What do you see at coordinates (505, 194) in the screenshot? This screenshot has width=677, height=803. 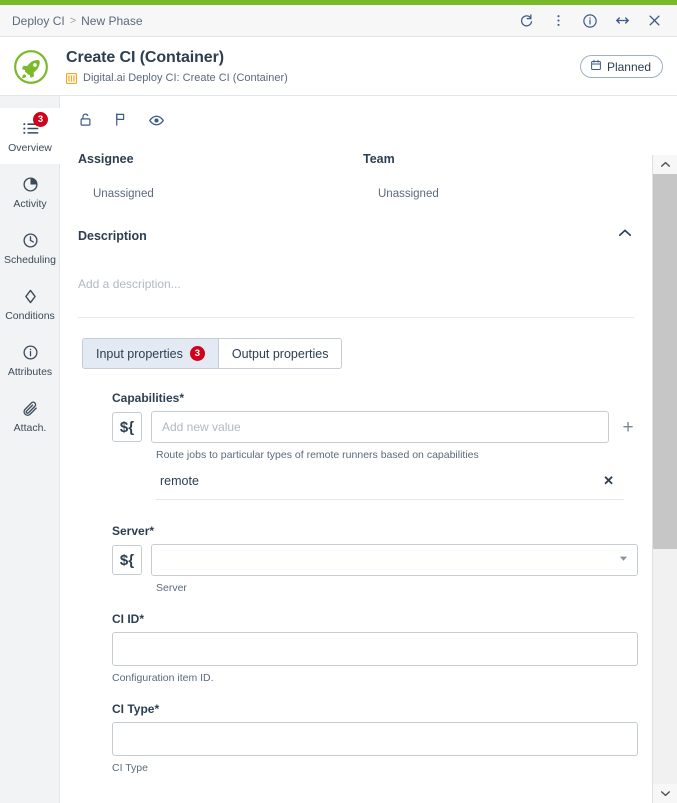 I see `team-value: Unassigned` at bounding box center [505, 194].